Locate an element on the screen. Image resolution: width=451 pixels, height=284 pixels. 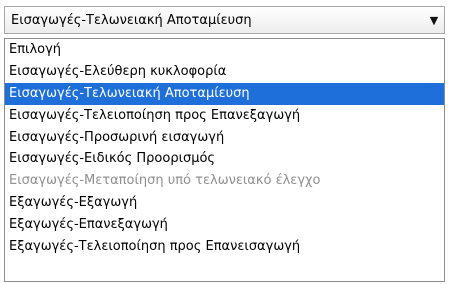
option-import-temporary-admission: Εισαγωγές-Προσωρινή εισαγωγή is located at coordinates (224, 138).